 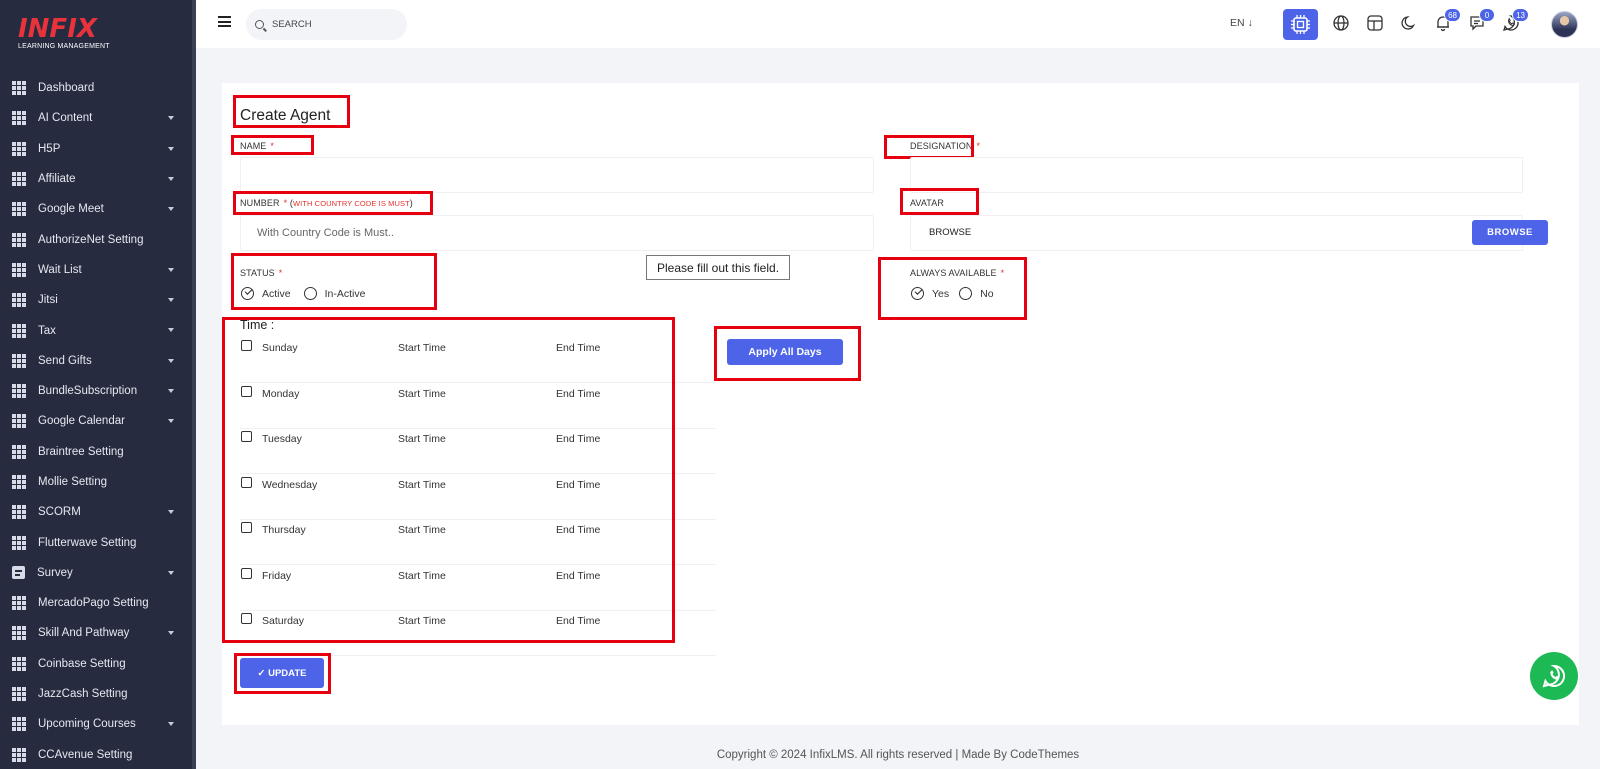 What do you see at coordinates (290, 484) in the screenshot?
I see `day-name: Wednesday` at bounding box center [290, 484].